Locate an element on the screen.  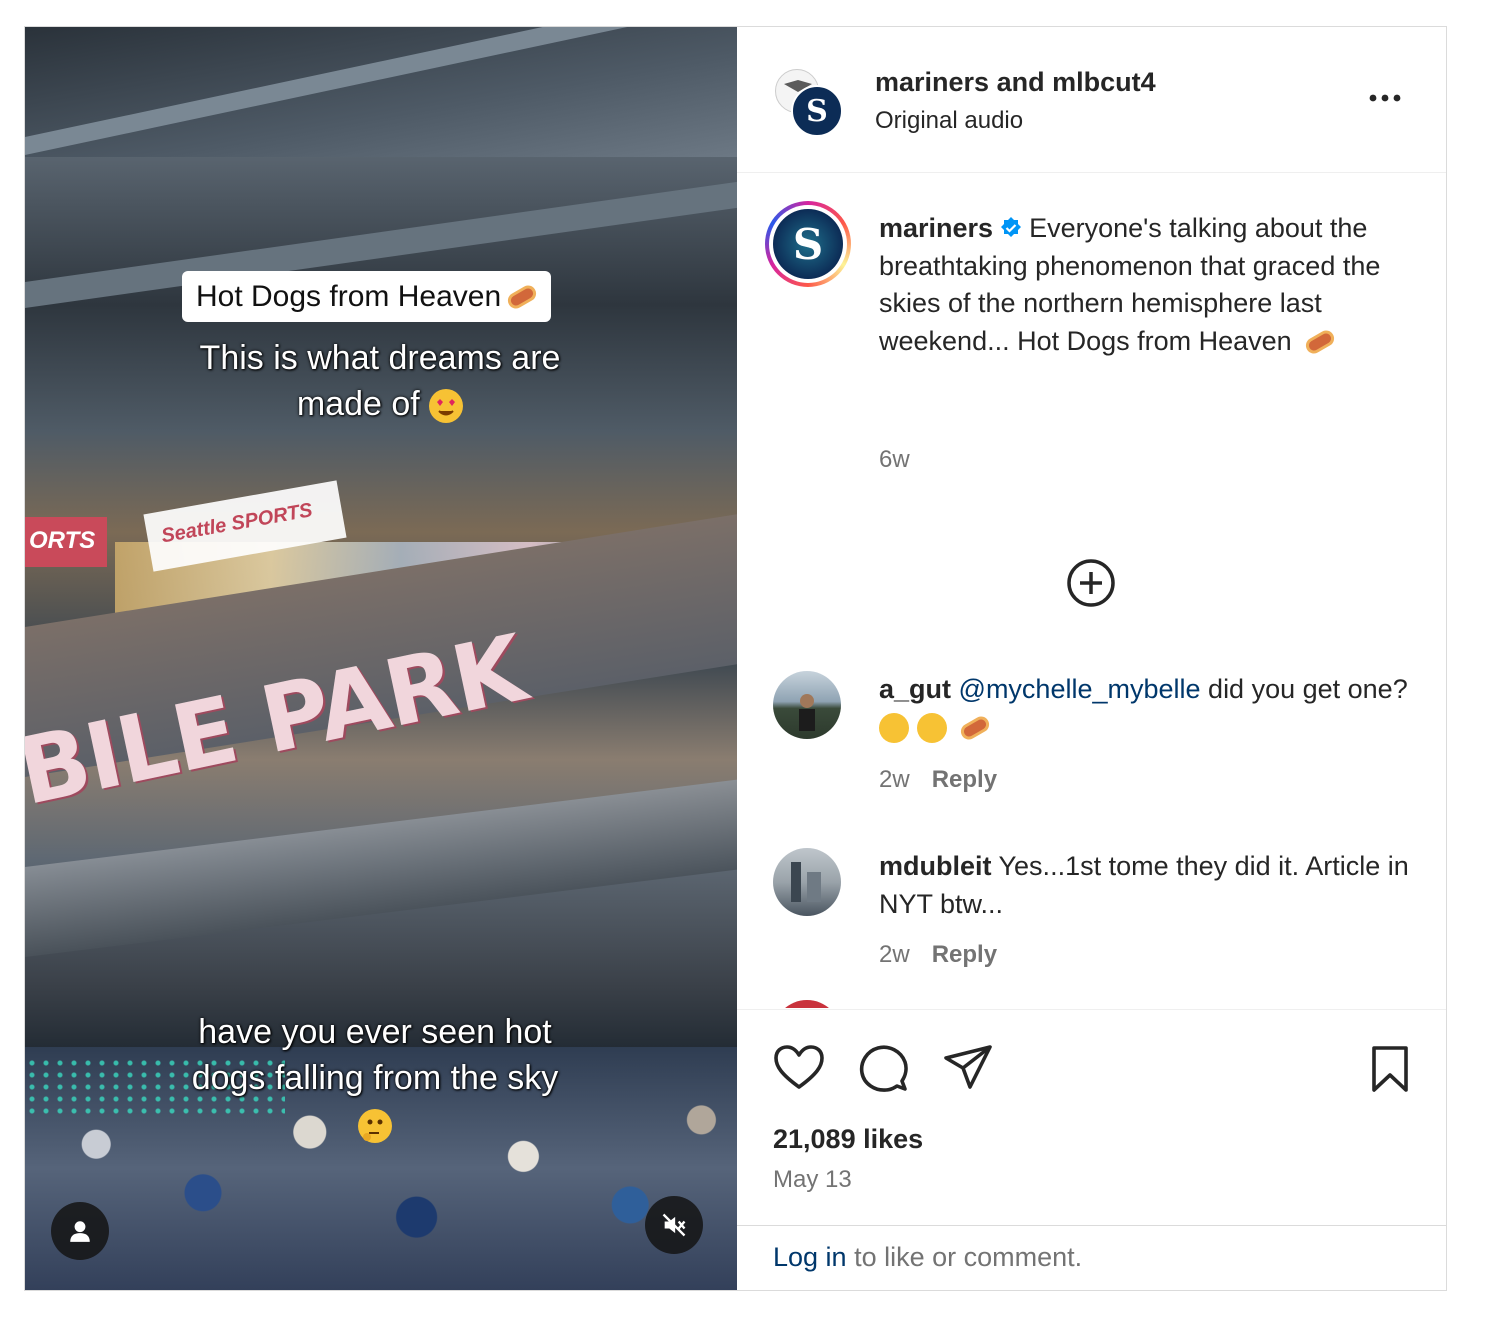
caption-timestamp: 6w is located at coordinates (894, 460).